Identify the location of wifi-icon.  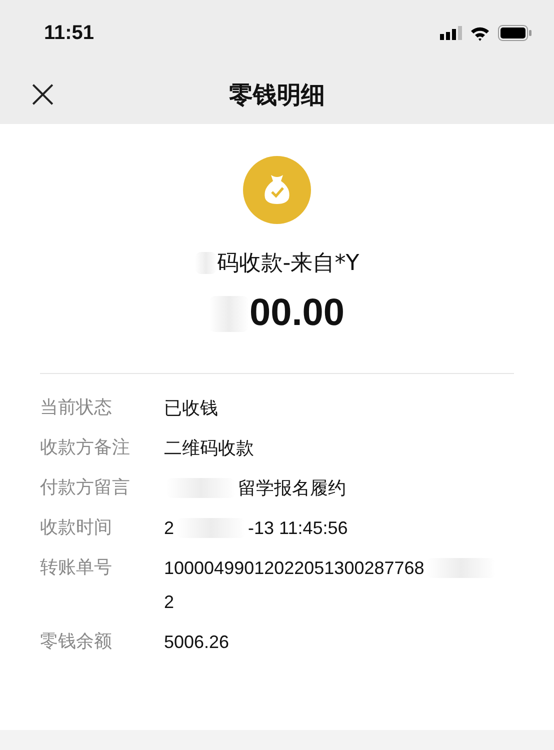
(480, 33).